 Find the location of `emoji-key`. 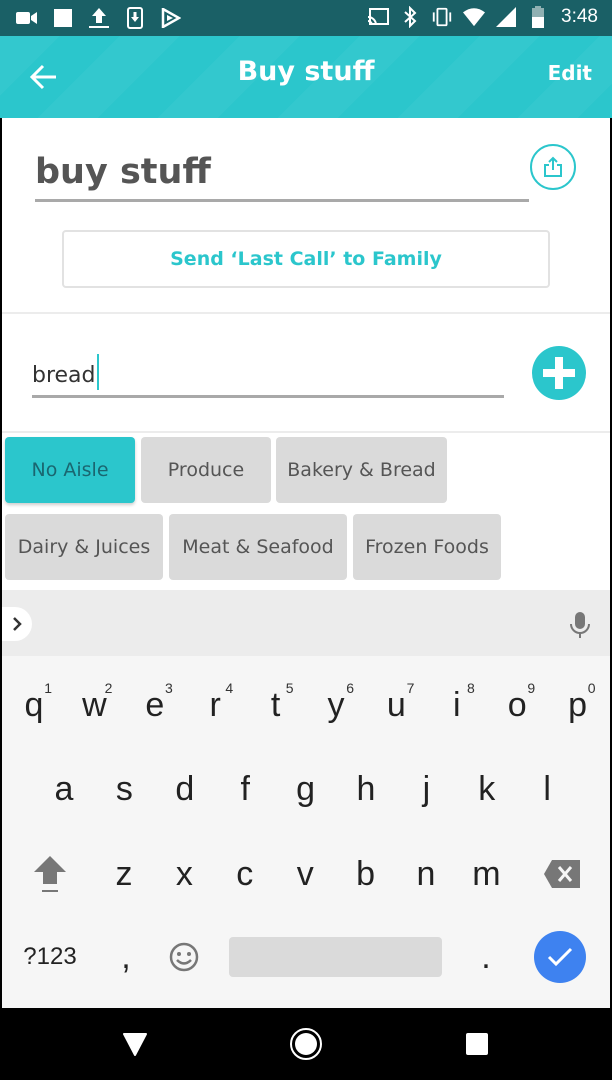

emoji-key is located at coordinates (184, 957).